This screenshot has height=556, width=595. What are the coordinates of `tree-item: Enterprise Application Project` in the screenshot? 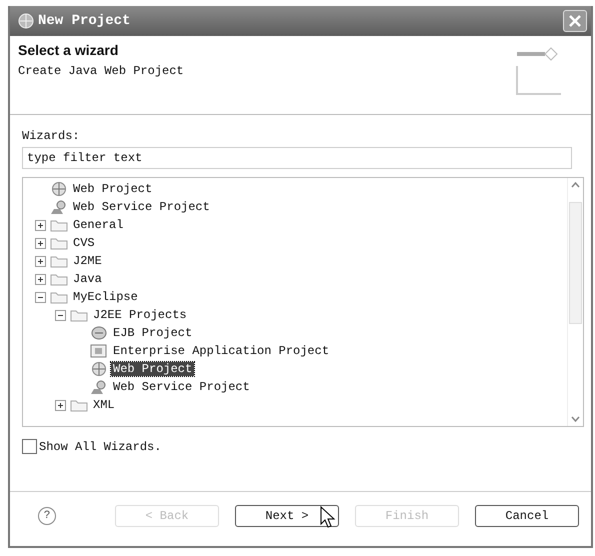 It's located at (221, 351).